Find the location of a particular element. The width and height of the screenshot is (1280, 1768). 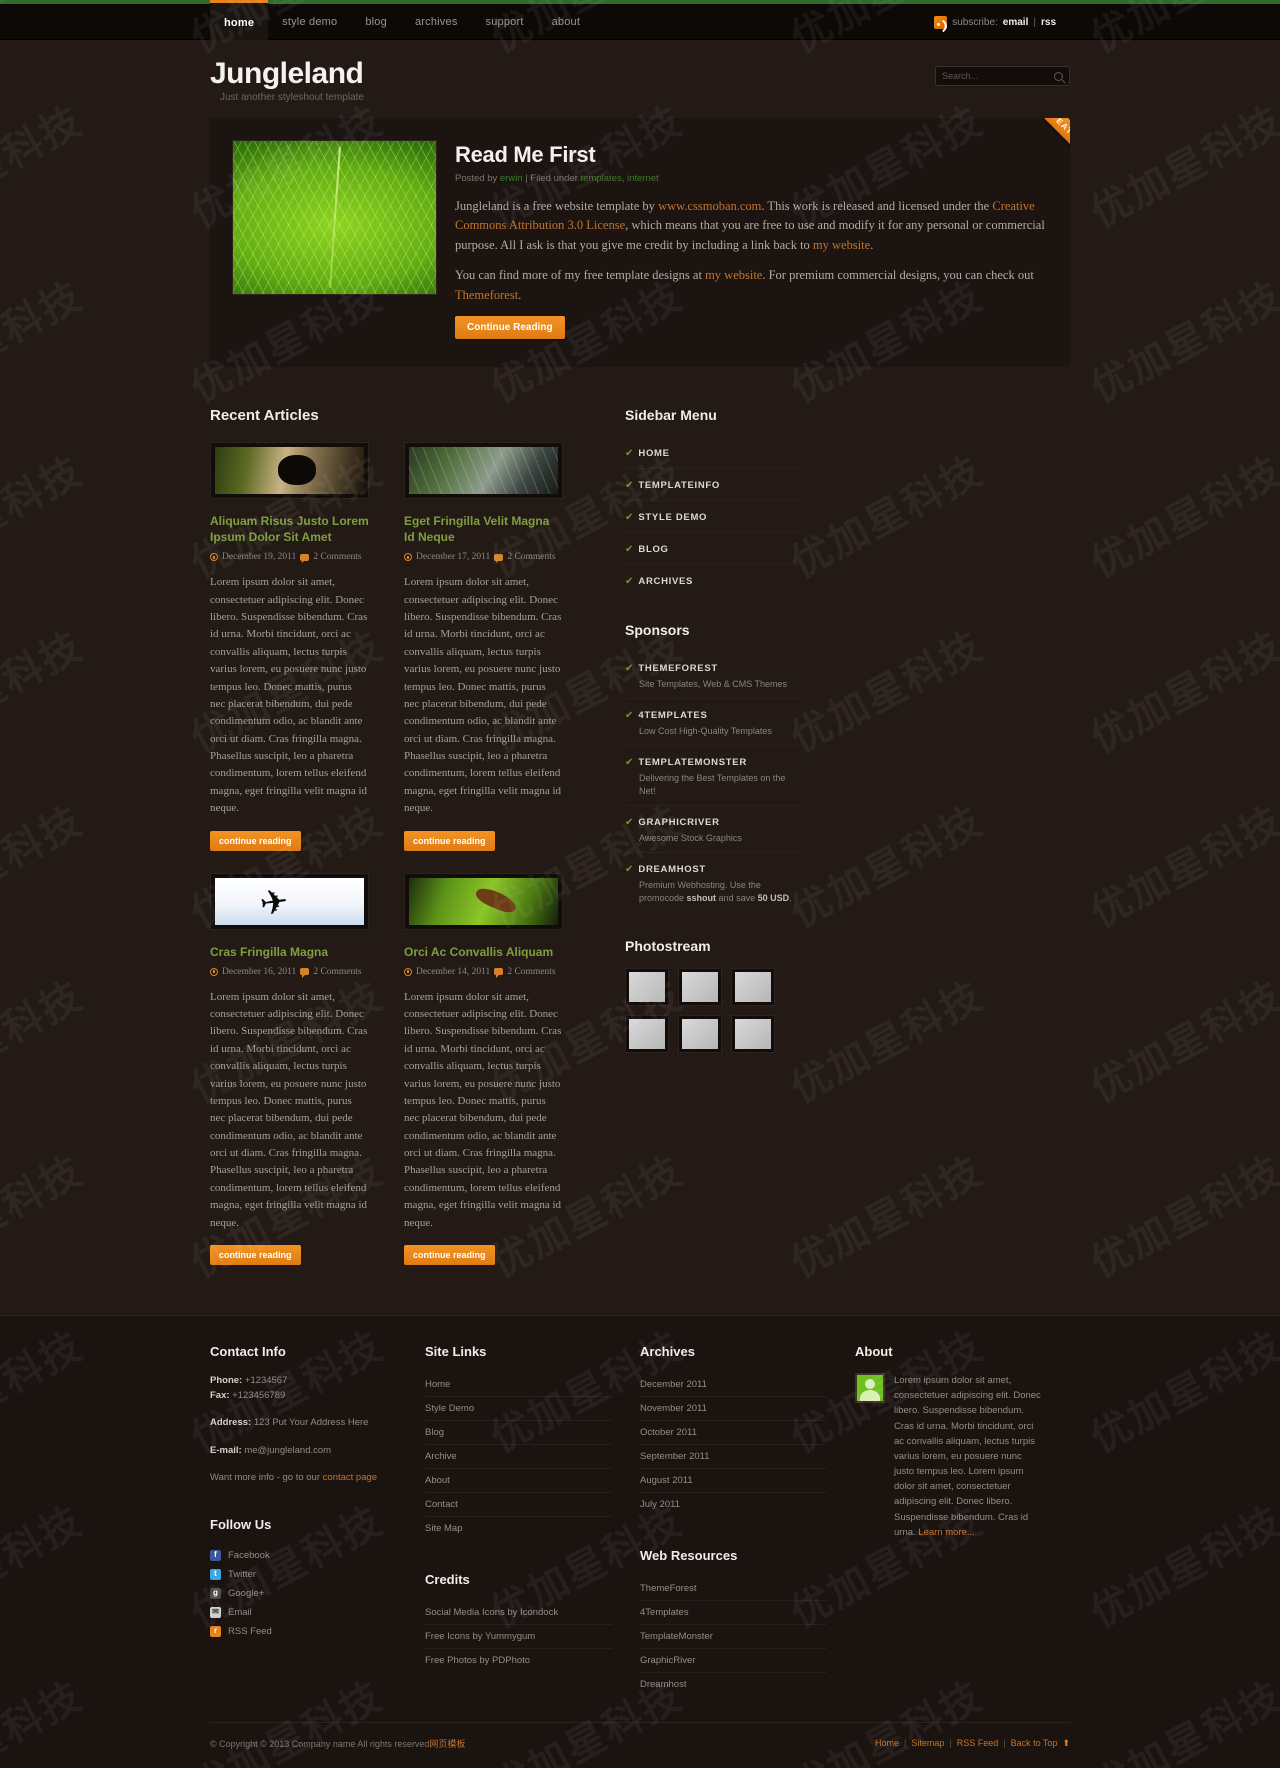

credit-pdphoto: Free Photos by PDPhoto is located at coordinates (518, 1660).